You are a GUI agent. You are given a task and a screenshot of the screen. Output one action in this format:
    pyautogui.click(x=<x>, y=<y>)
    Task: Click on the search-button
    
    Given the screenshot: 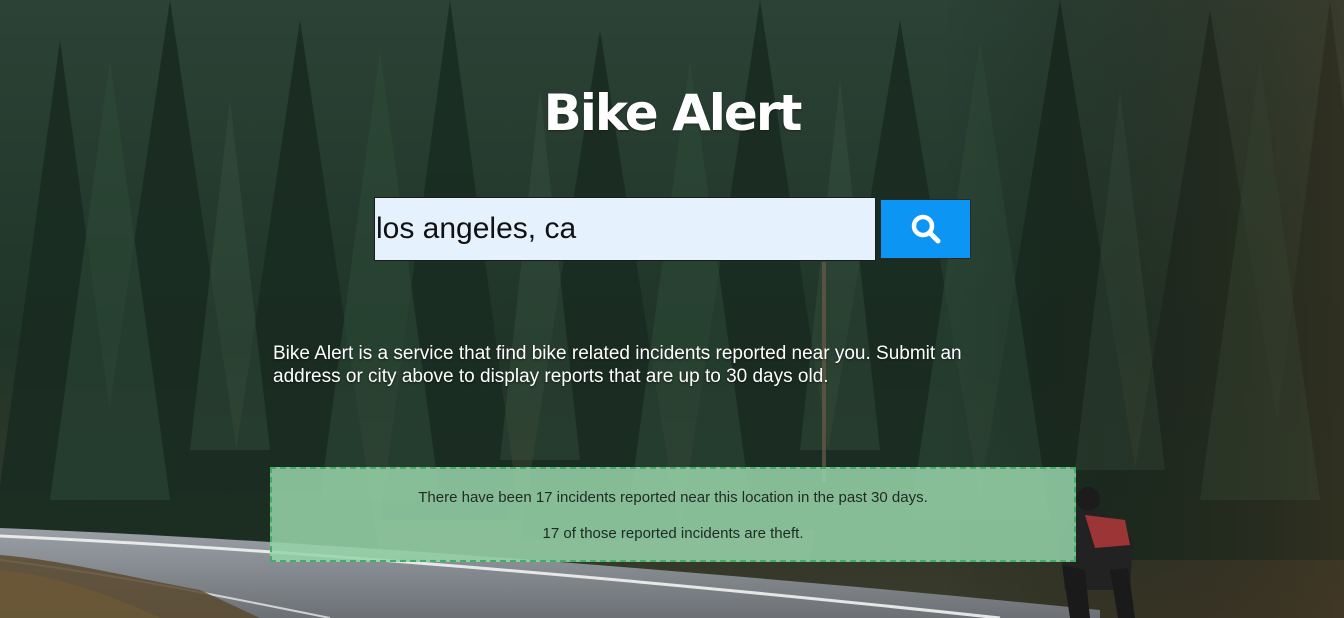 What is the action you would take?
    pyautogui.click(x=925, y=229)
    